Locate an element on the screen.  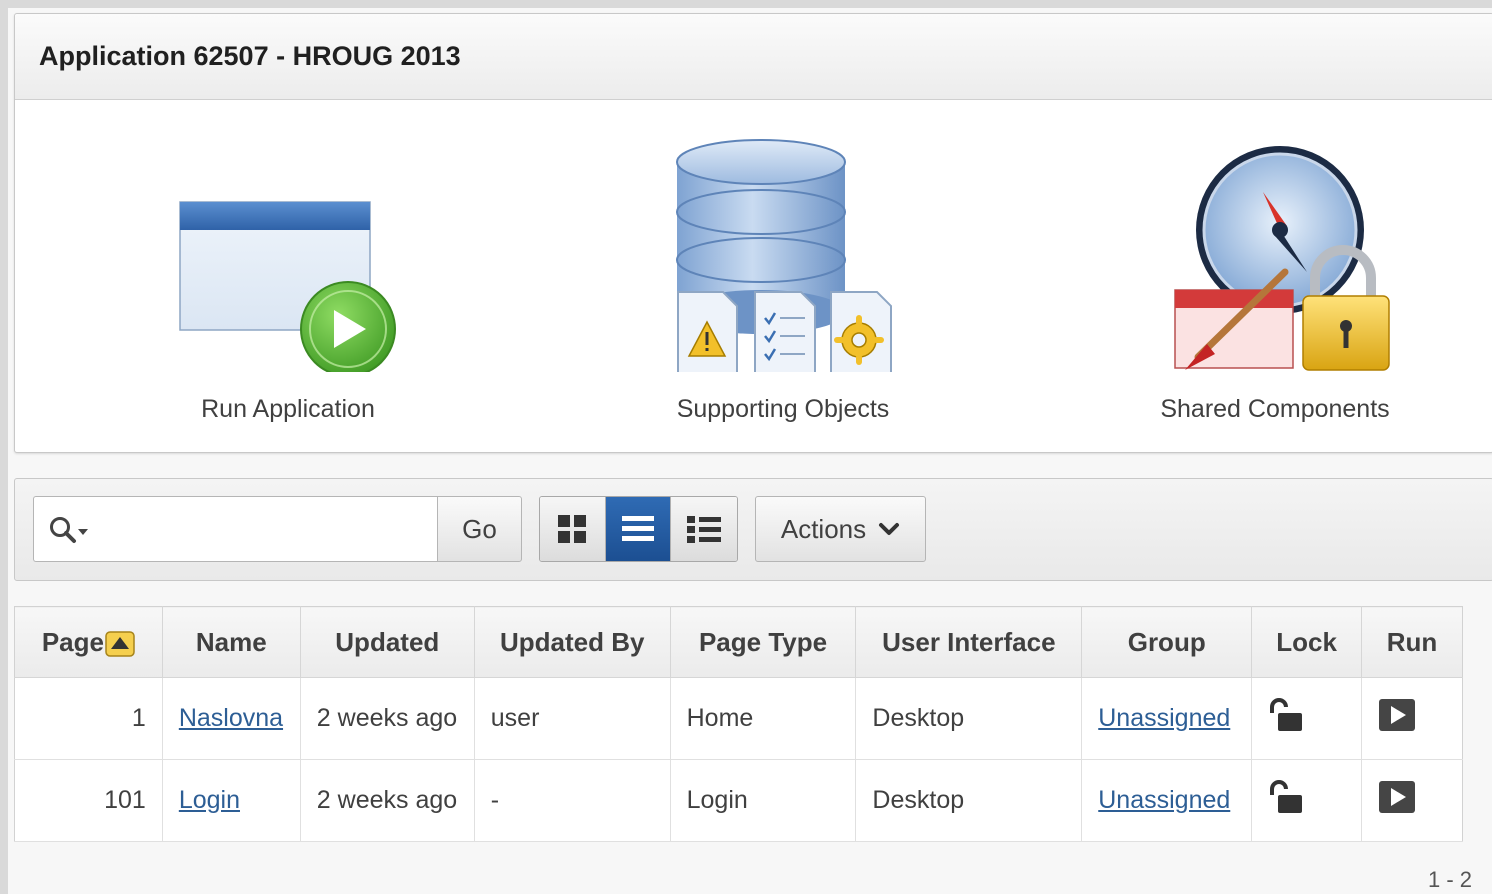
actions-menu-button: Actions is located at coordinates (840, 529).